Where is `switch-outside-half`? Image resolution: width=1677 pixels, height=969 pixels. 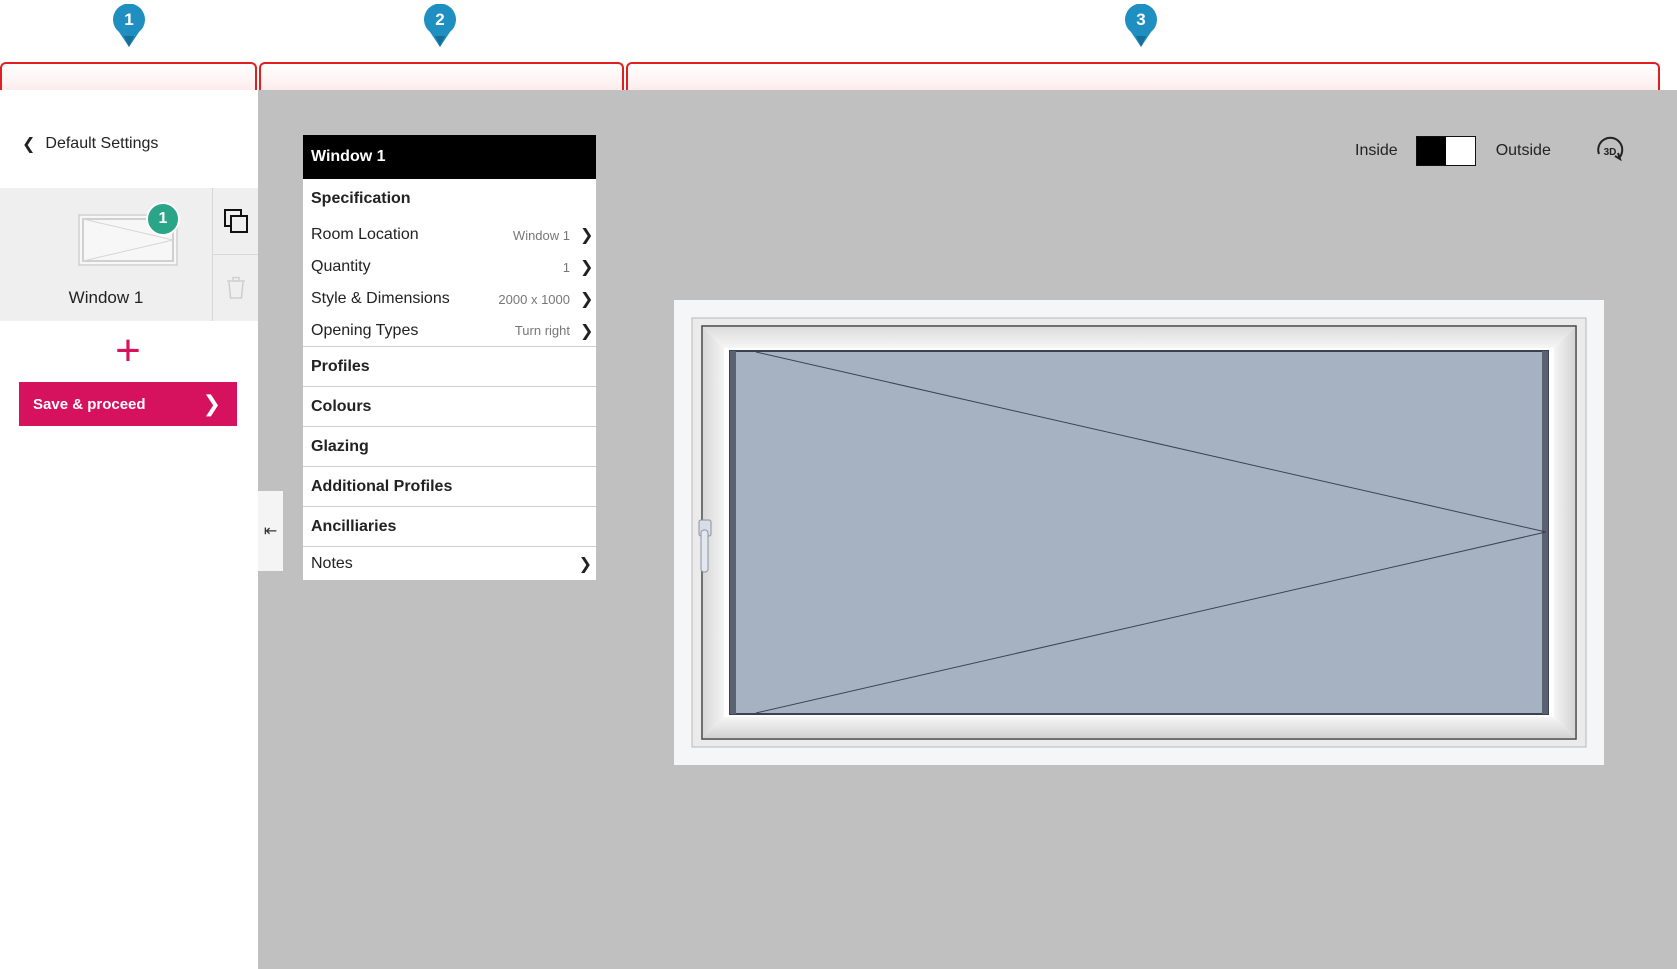
switch-outside-half is located at coordinates (1460, 151).